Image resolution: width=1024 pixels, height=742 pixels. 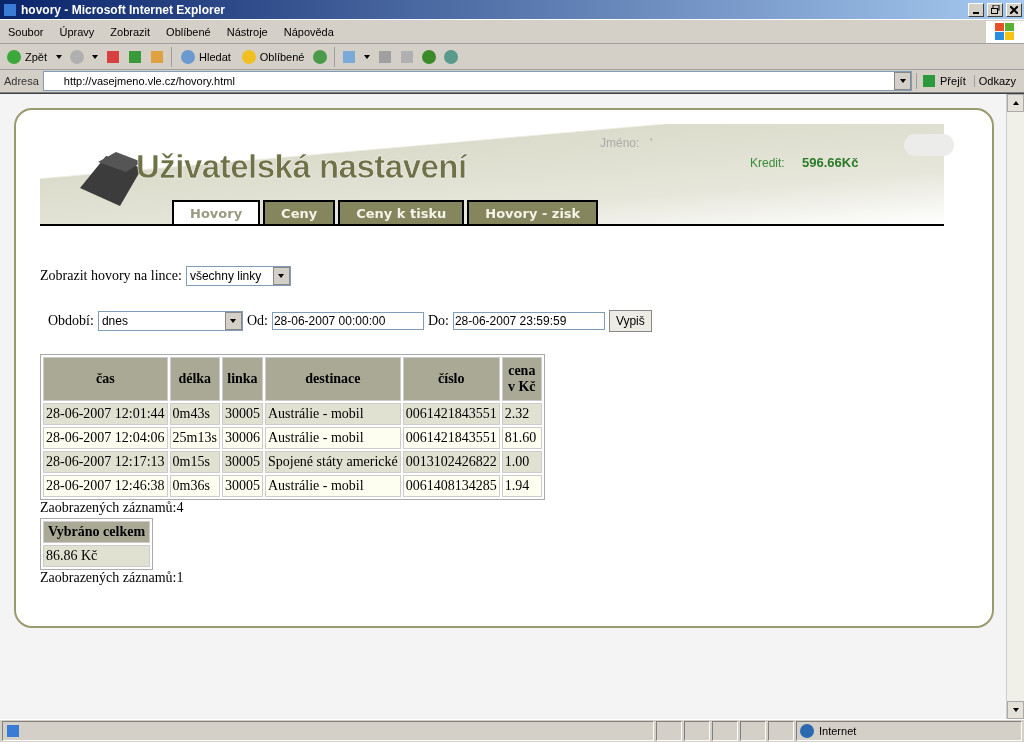 I want to click on table-cell: 2.32, so click(x=521, y=414).